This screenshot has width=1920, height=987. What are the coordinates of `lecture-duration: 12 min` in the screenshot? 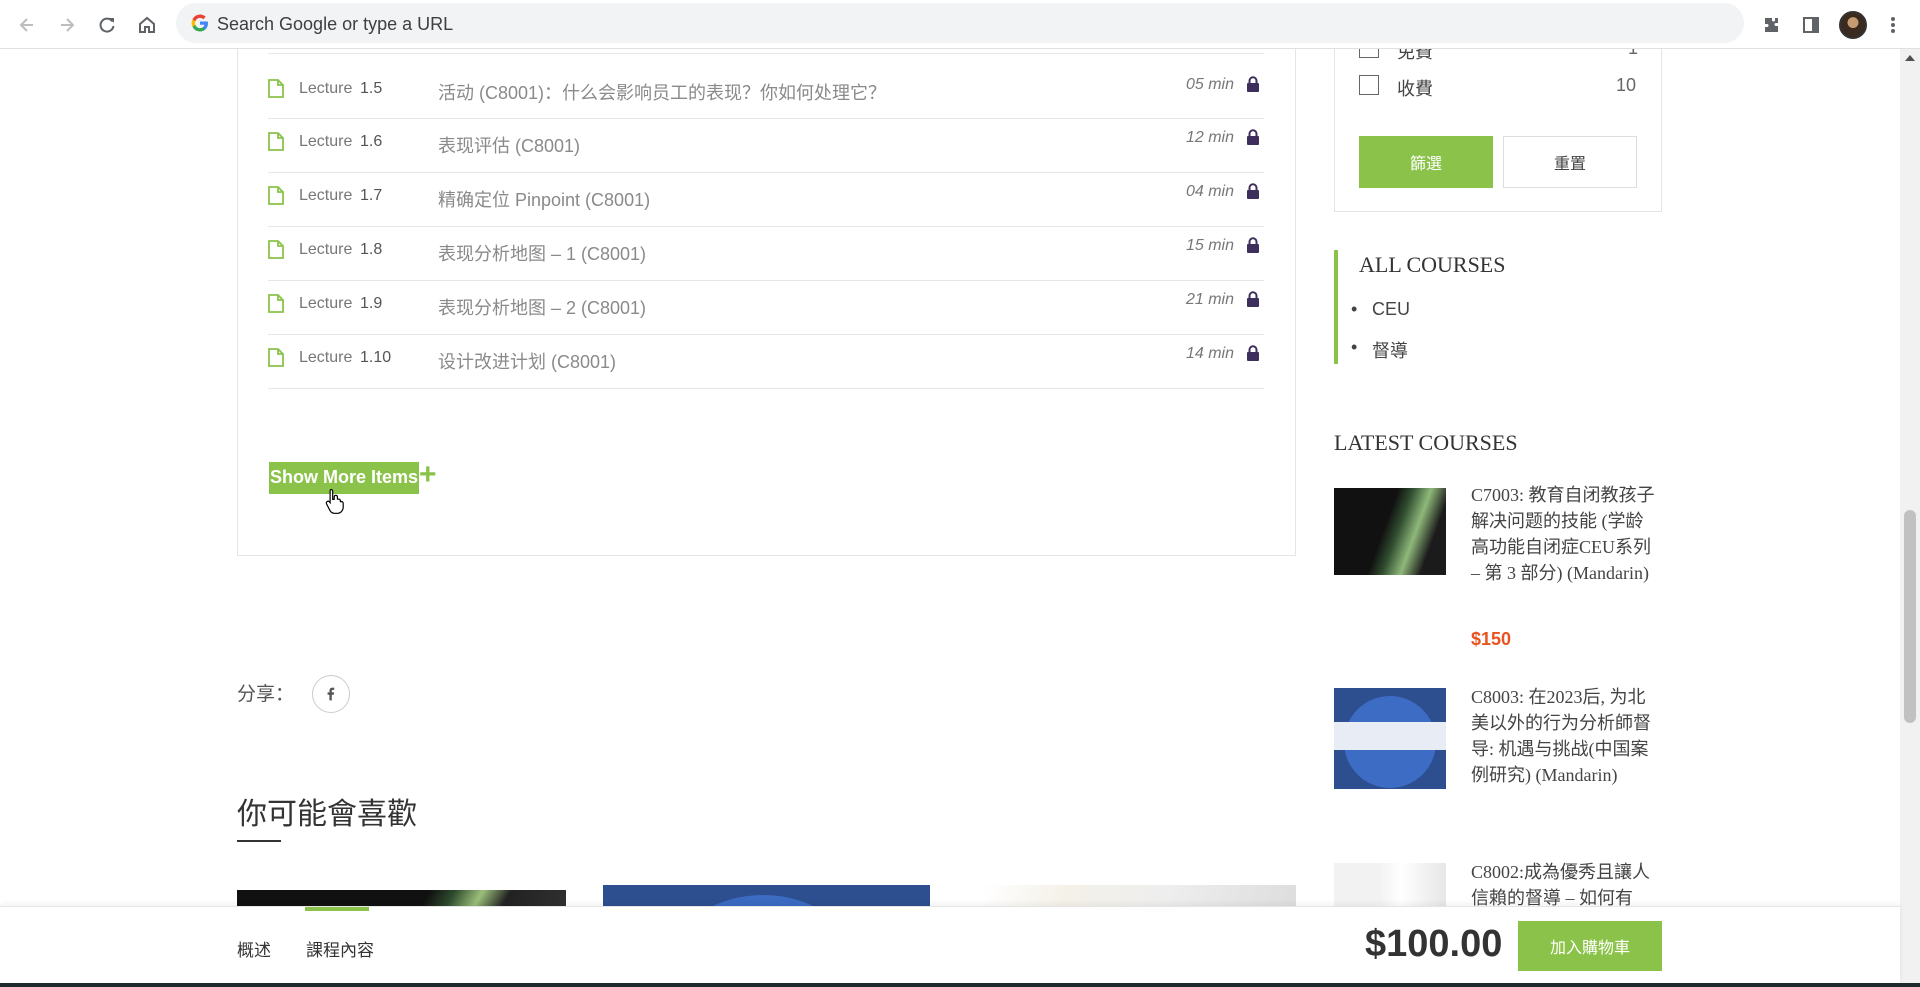 It's located at (1209, 137).